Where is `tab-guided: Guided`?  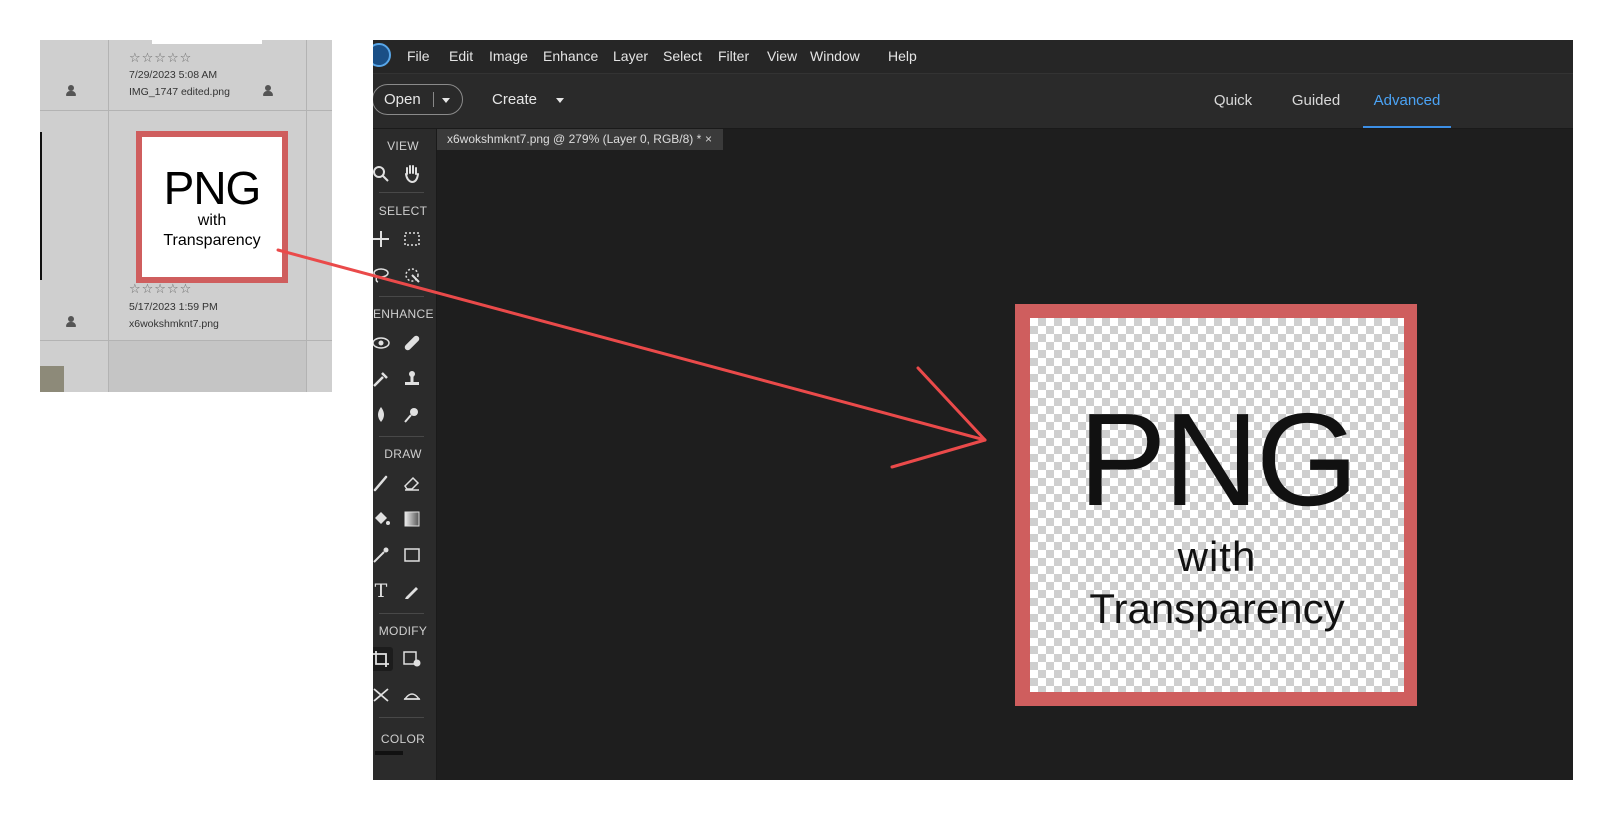 tab-guided: Guided is located at coordinates (1316, 101).